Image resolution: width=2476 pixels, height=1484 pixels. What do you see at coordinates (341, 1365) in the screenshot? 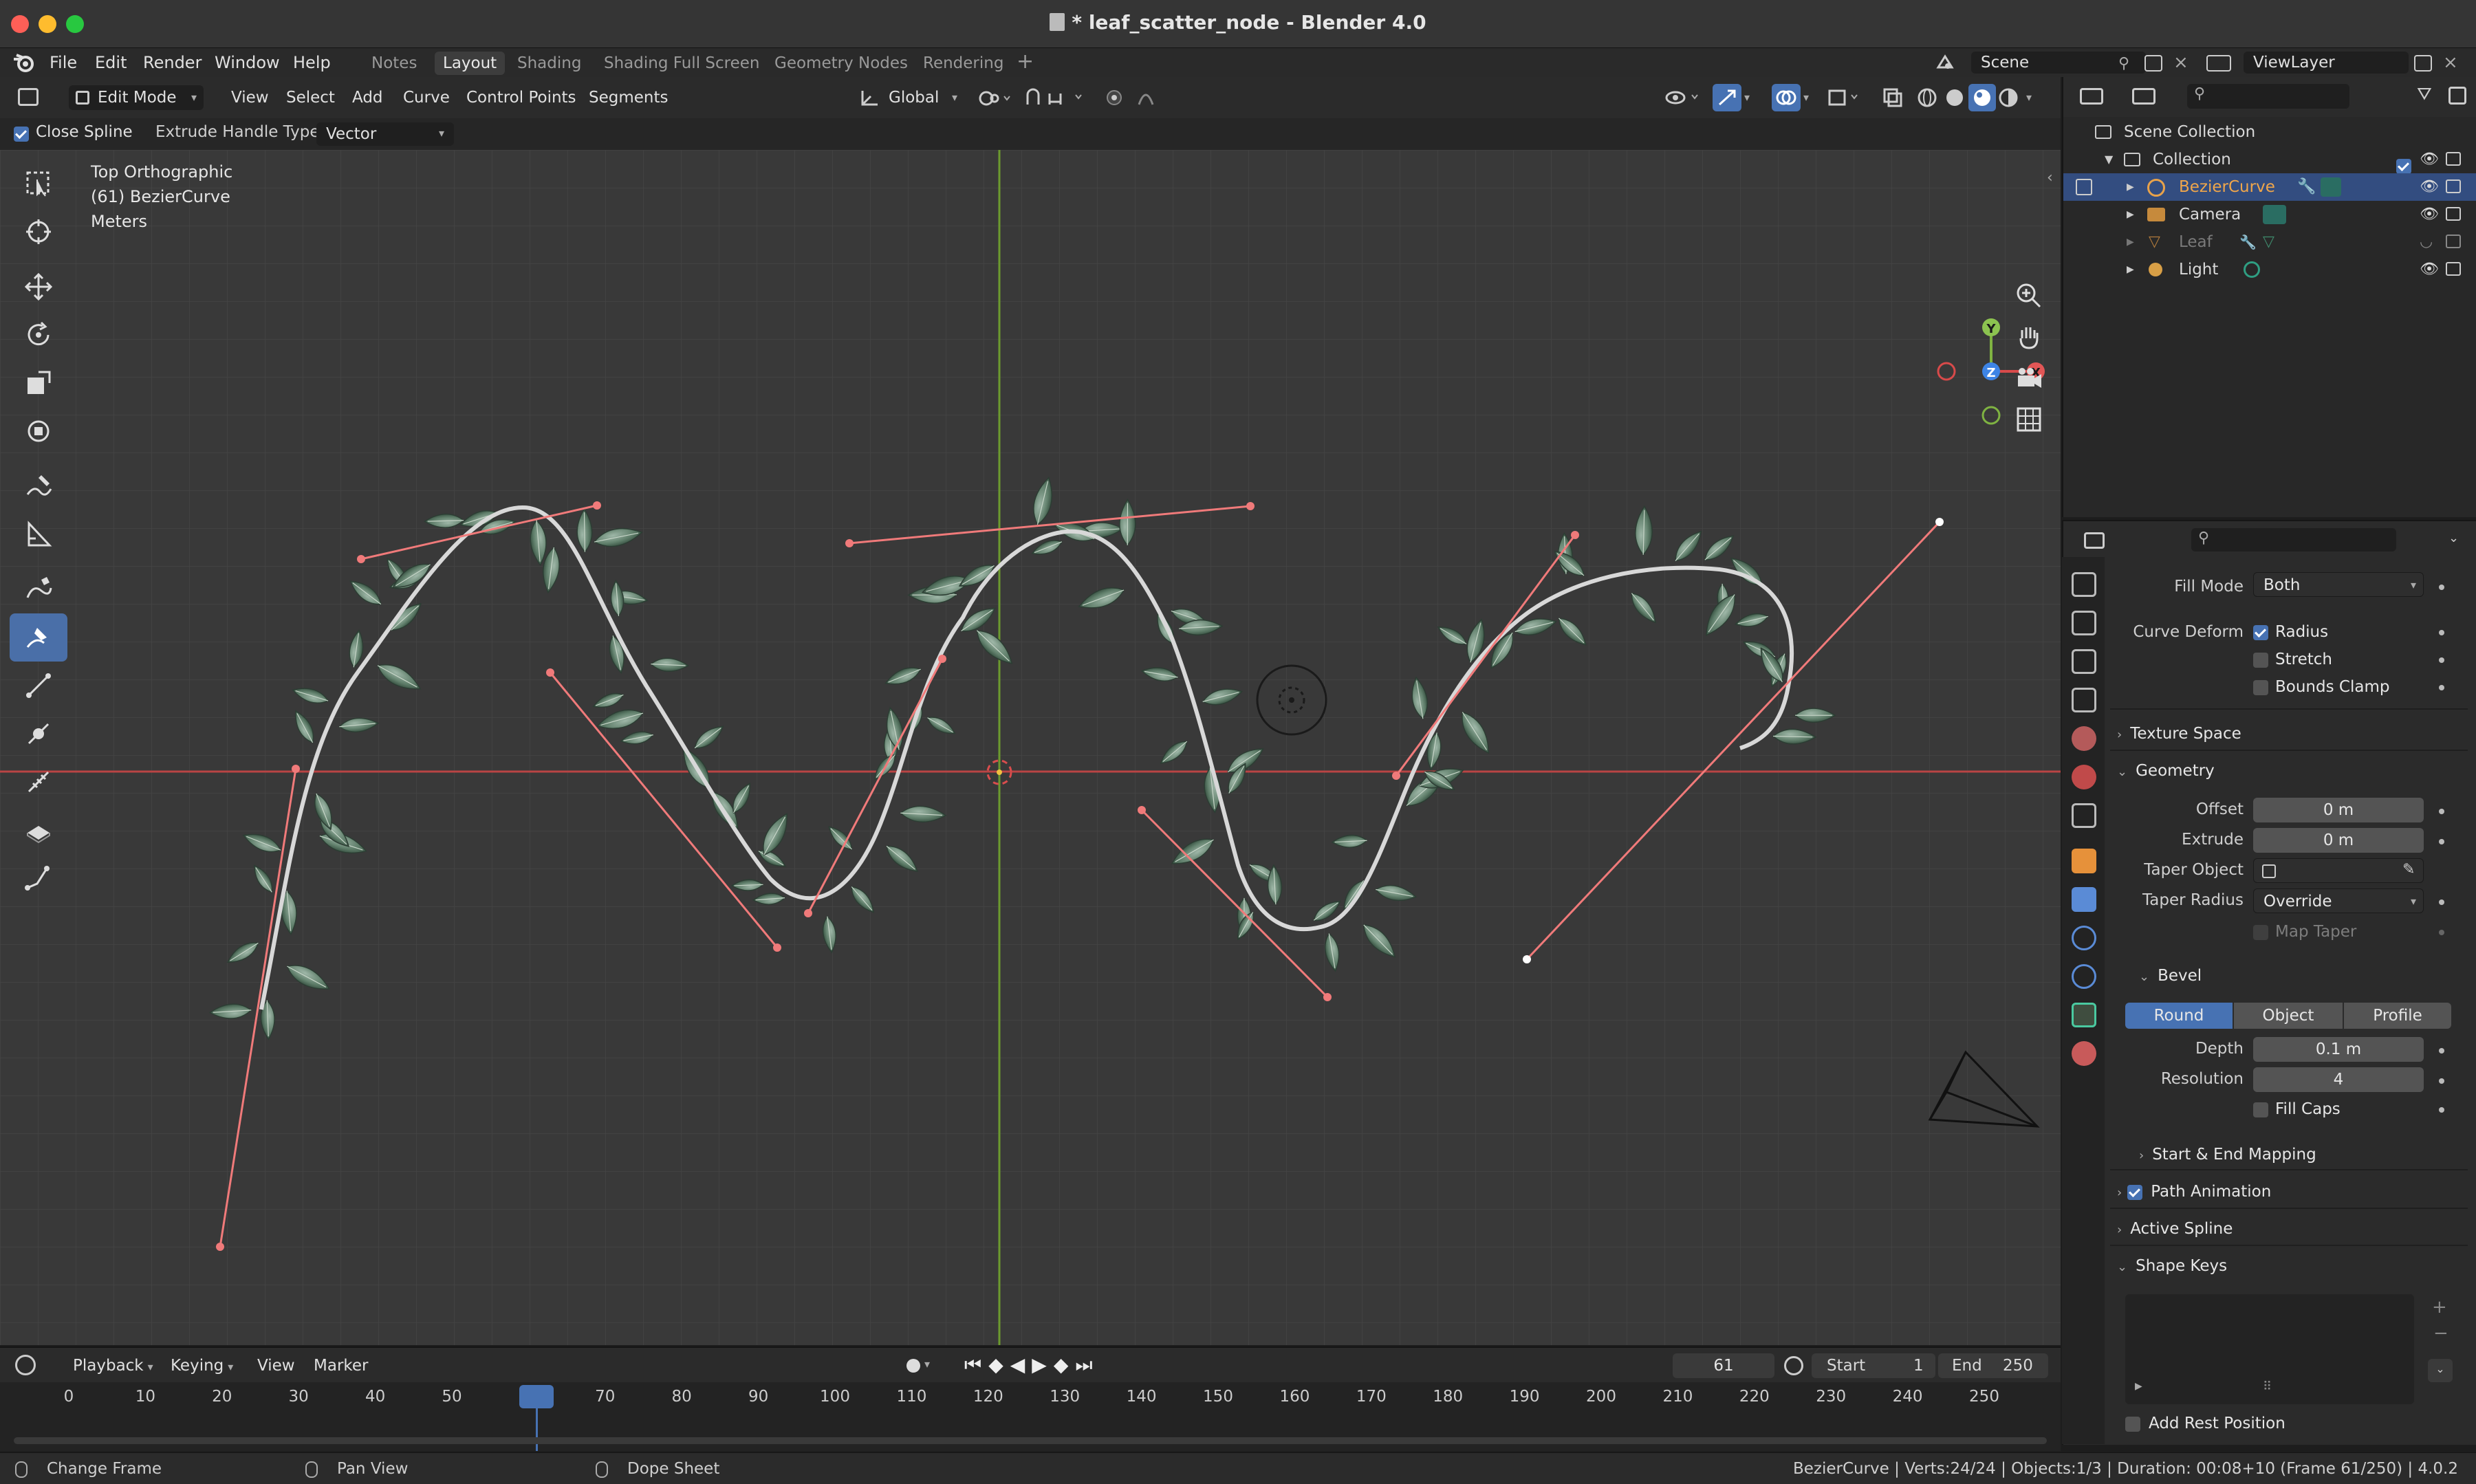
I see `menu-marker: Marker` at bounding box center [341, 1365].